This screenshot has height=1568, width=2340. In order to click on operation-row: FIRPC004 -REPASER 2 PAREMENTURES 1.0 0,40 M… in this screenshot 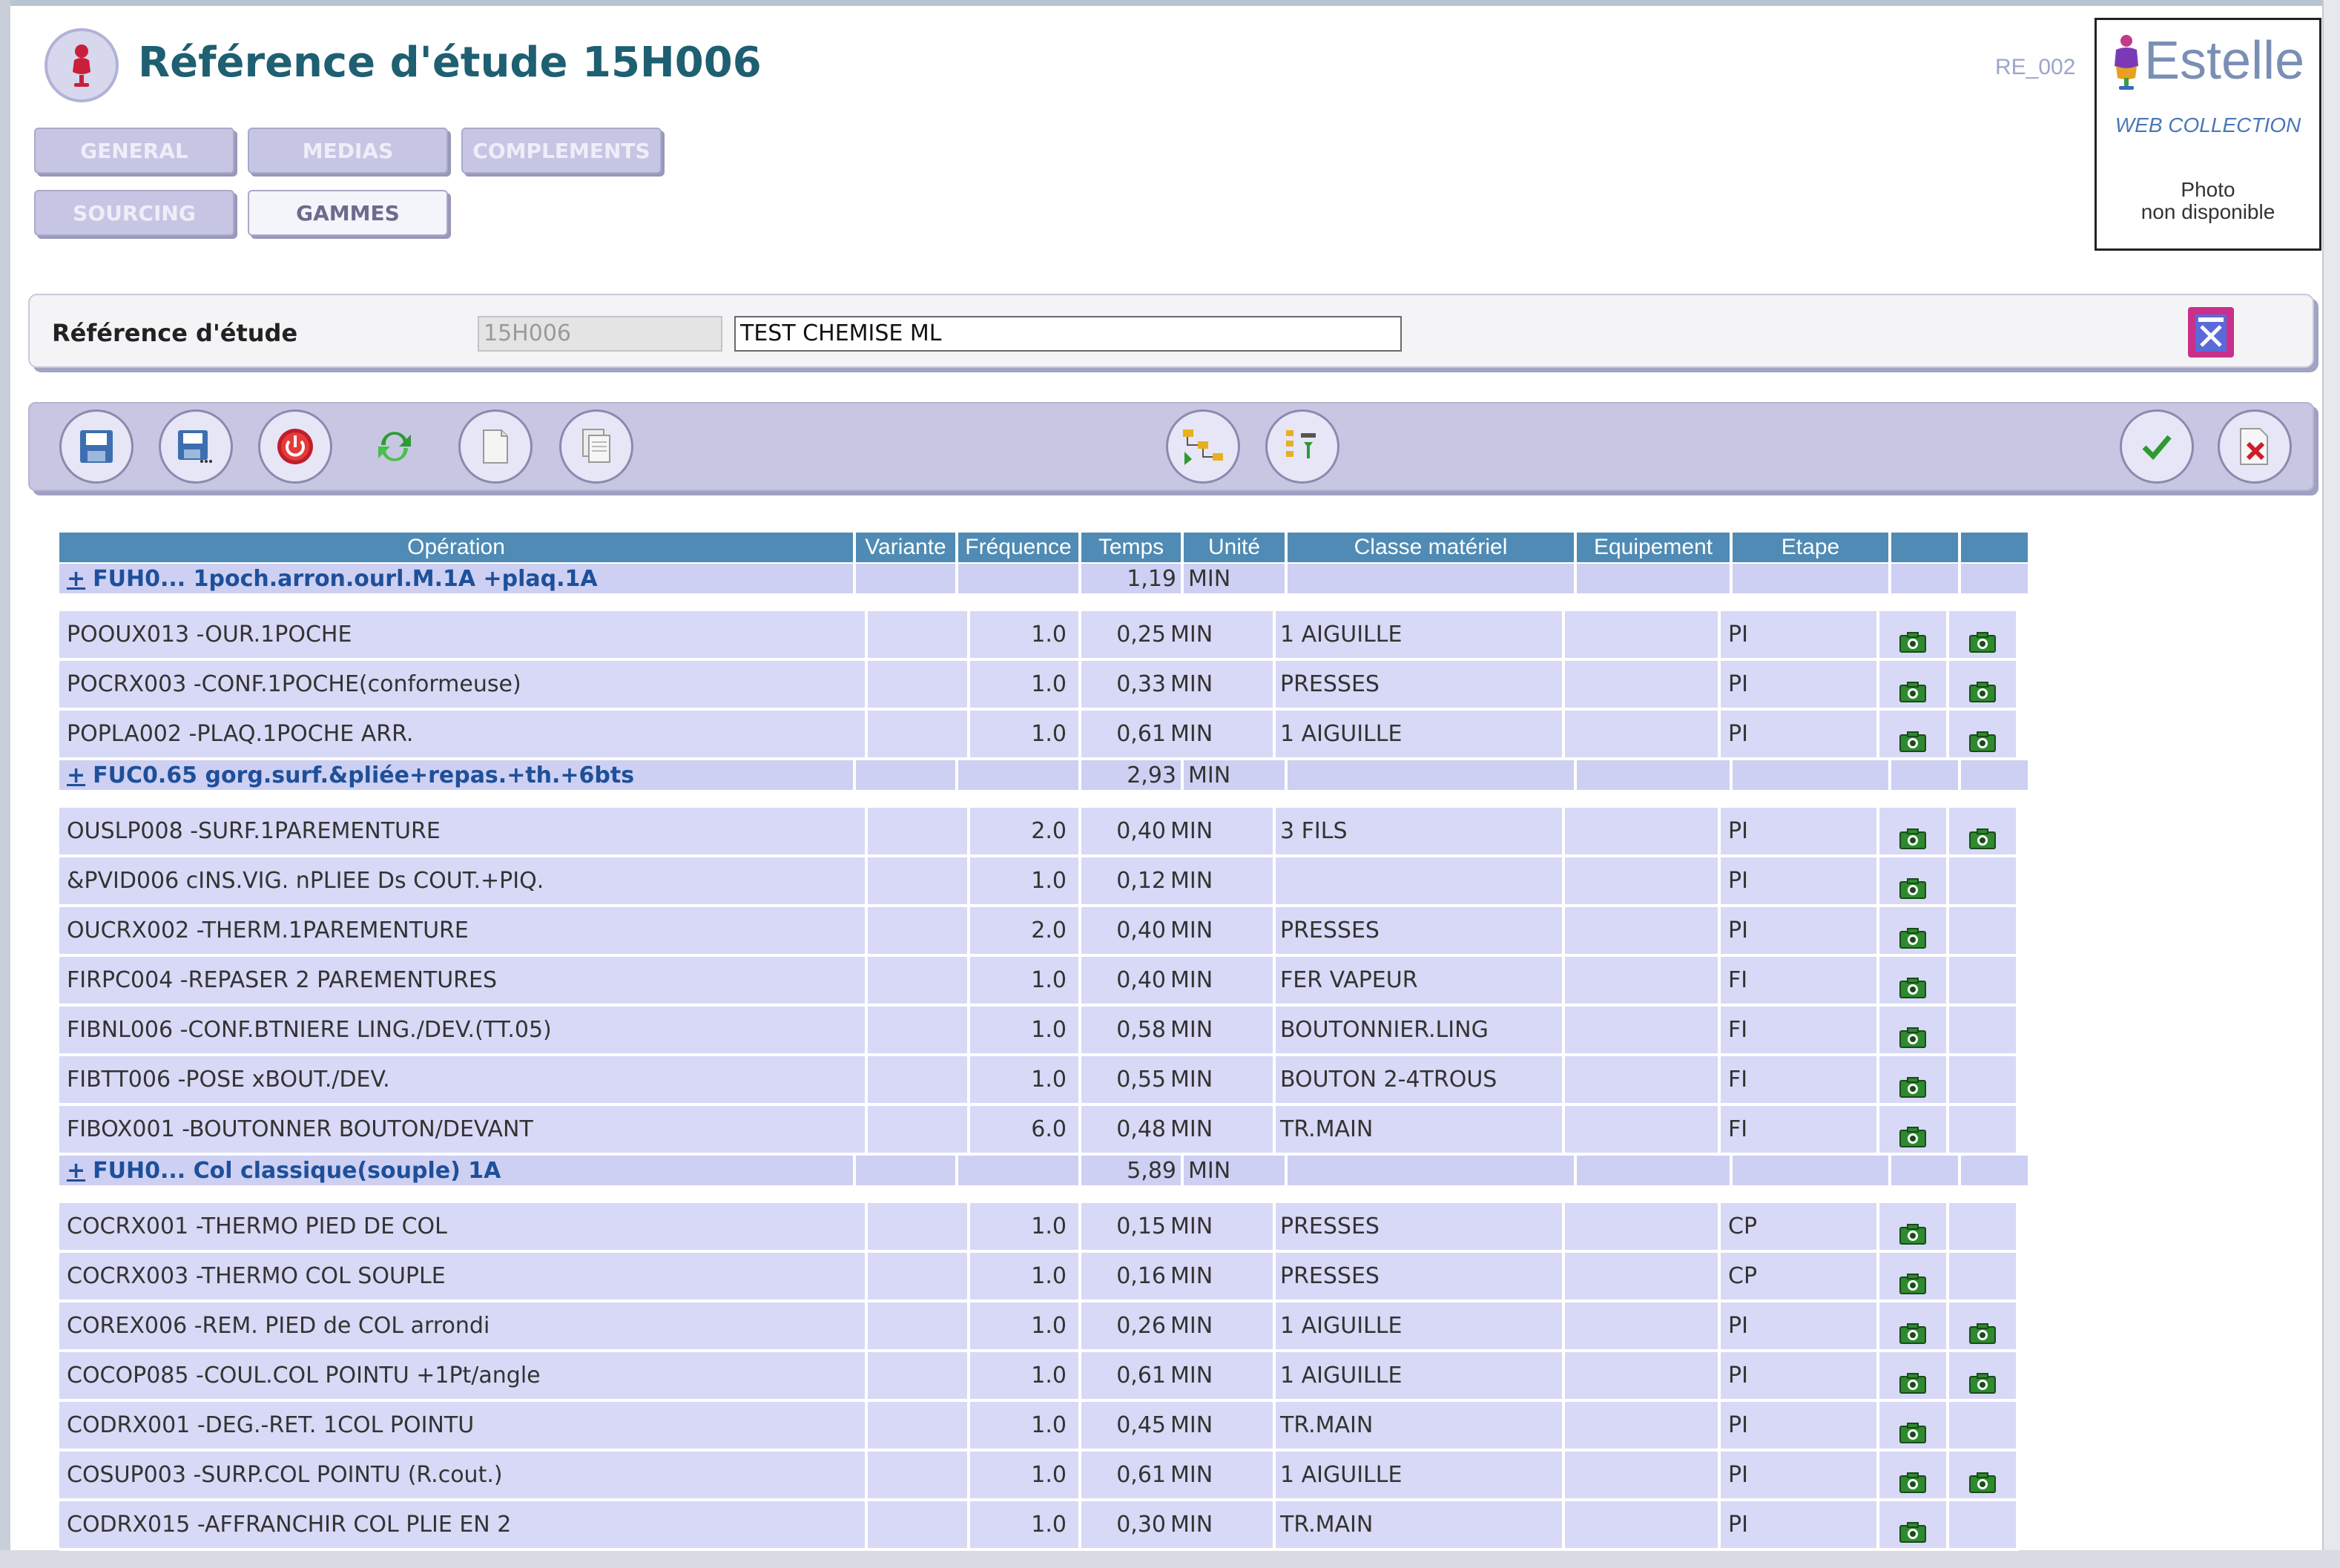, I will do `click(1045, 982)`.